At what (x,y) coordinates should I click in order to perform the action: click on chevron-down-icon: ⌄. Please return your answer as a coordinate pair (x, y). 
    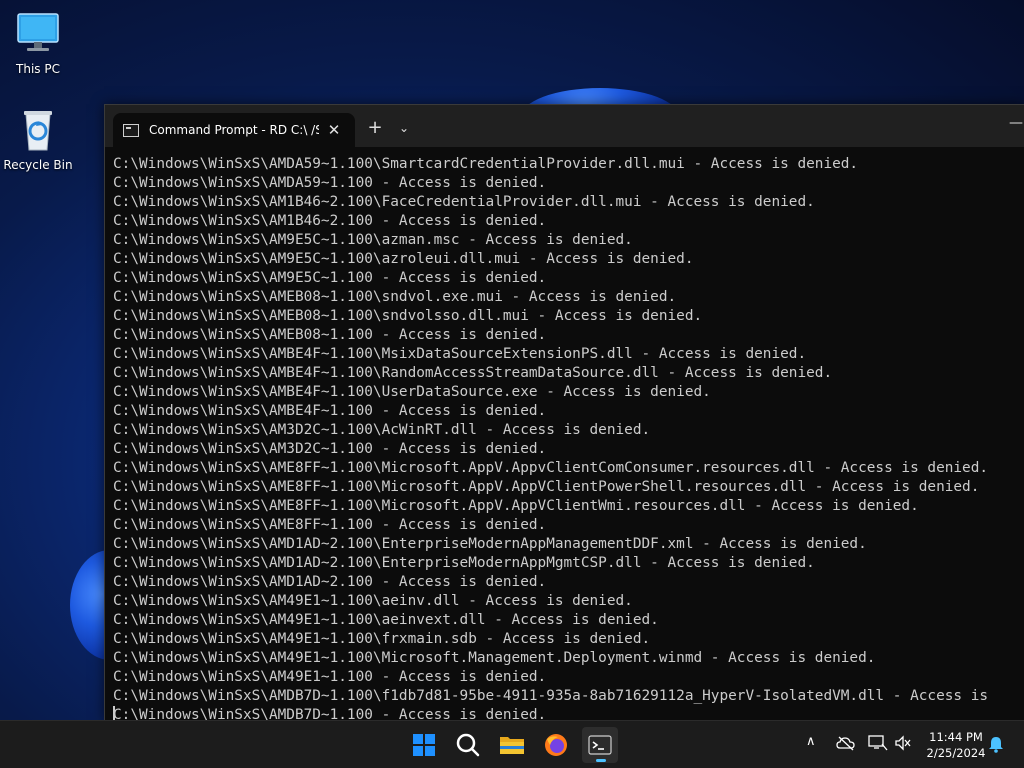
    Looking at the image, I should click on (404, 128).